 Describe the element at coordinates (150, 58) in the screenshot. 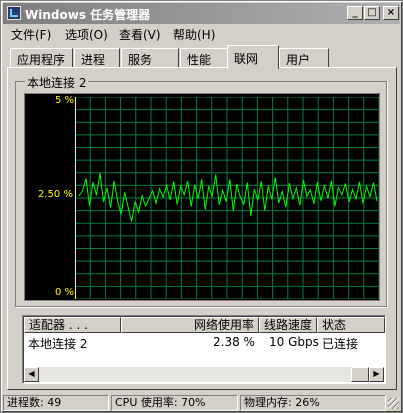

I see `tab-services: 服务` at that location.